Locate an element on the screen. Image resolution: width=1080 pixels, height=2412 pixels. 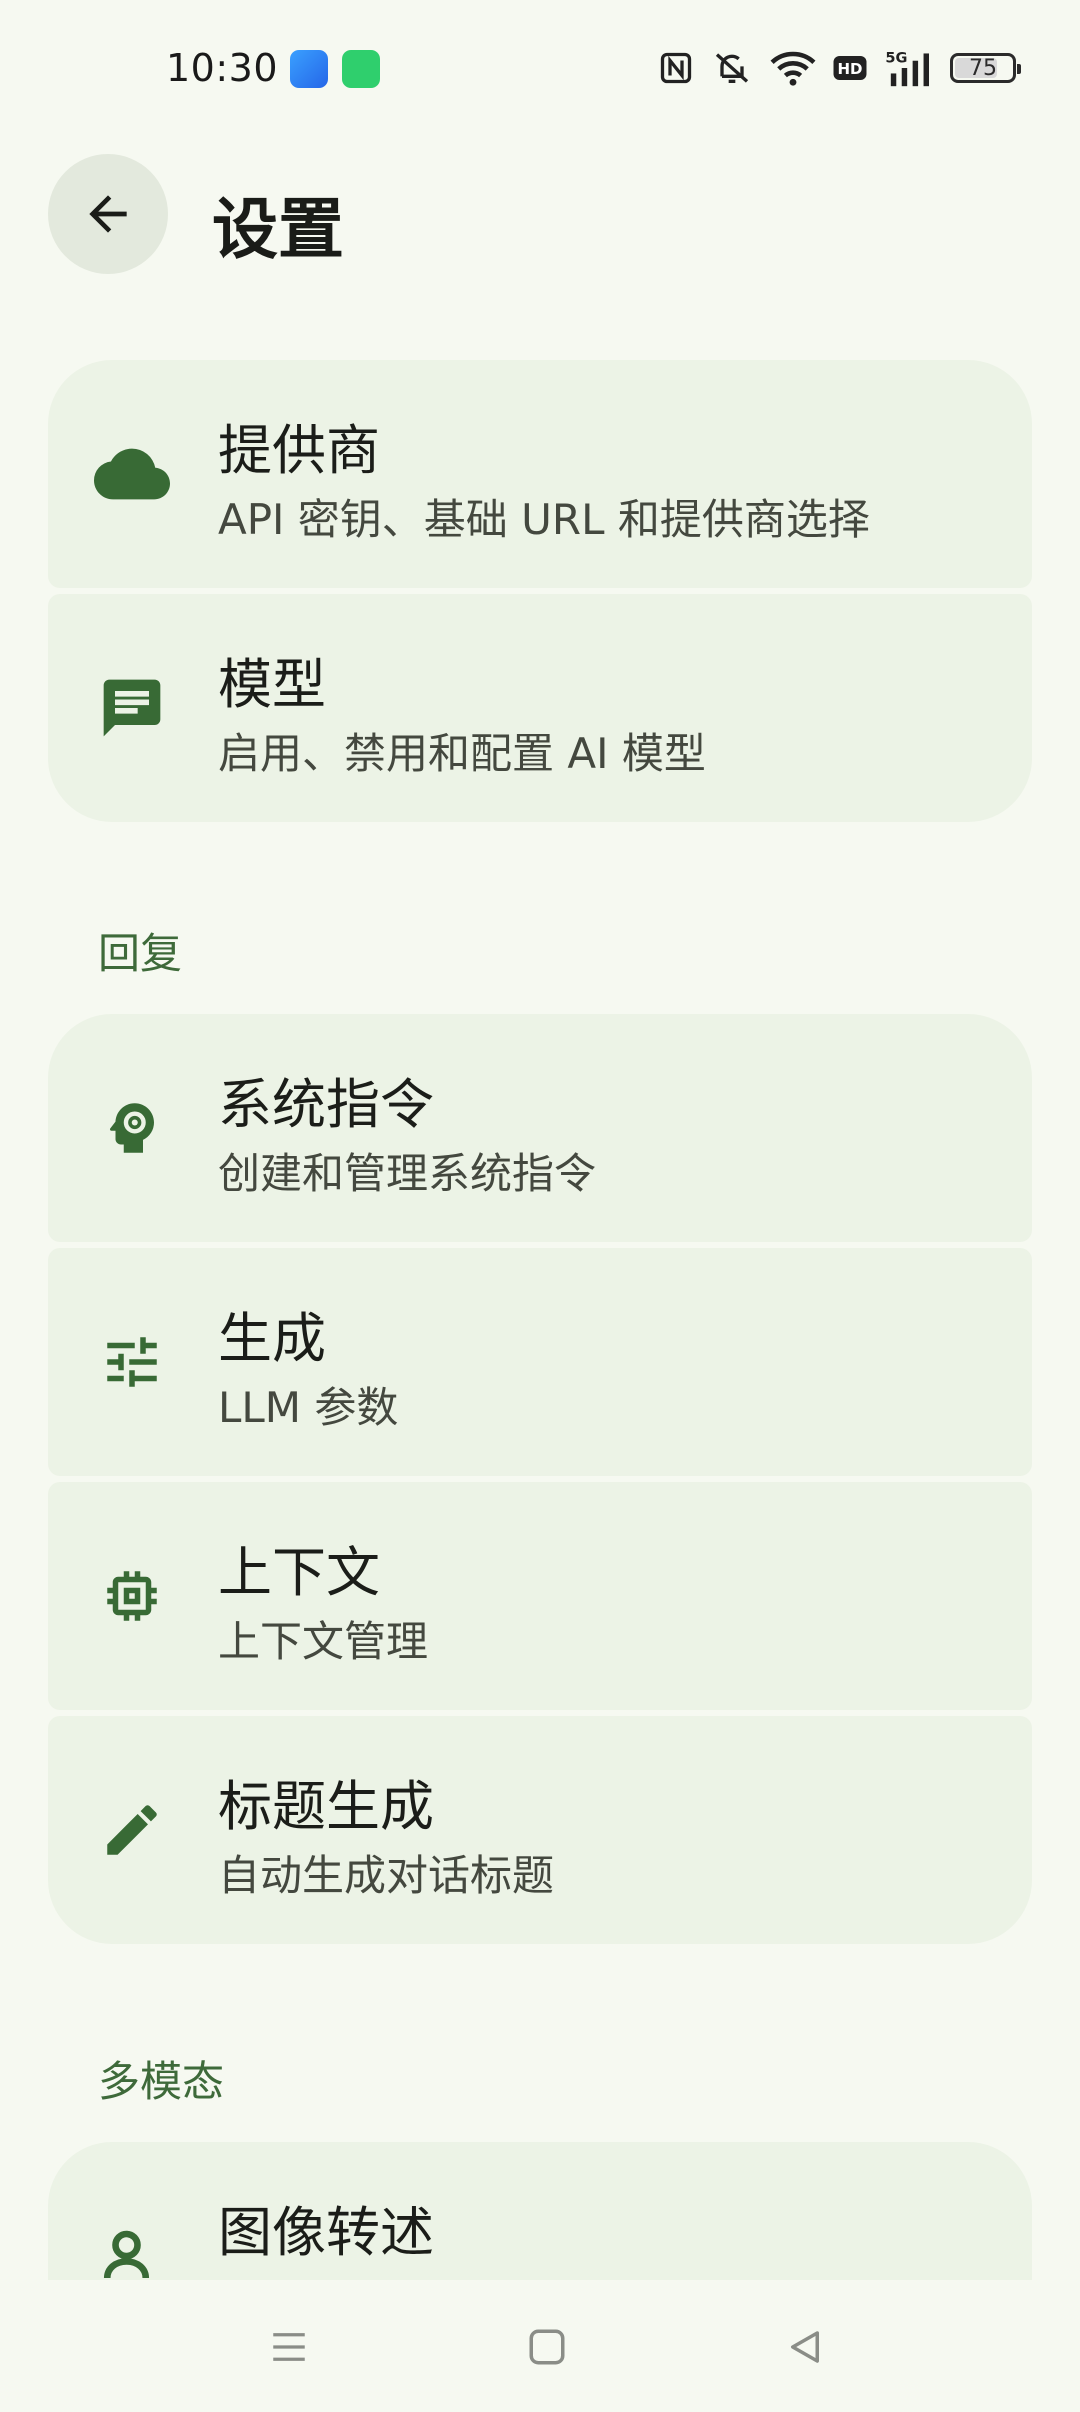
top-app-bar: 设置 is located at coordinates (540, 215).